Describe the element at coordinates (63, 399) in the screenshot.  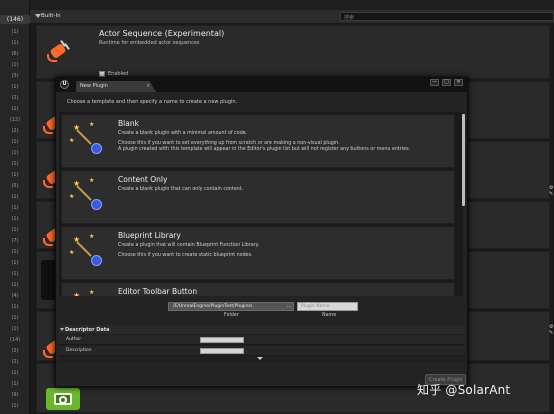
I see `camera-icon` at that location.